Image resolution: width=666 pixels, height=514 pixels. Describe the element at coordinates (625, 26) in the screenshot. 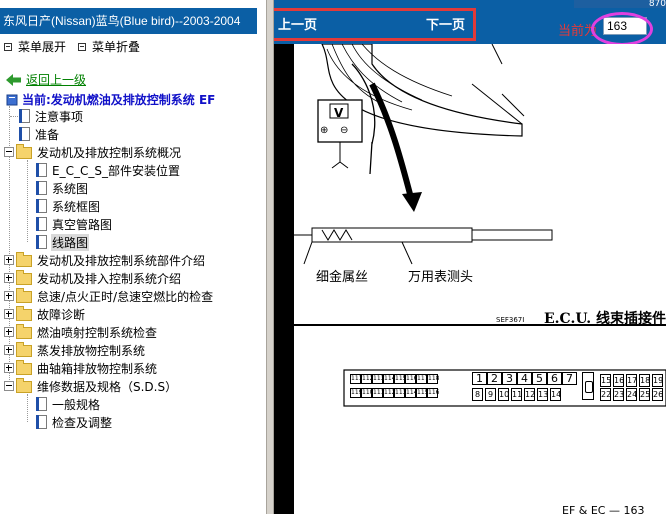

I see `page-number-input` at that location.